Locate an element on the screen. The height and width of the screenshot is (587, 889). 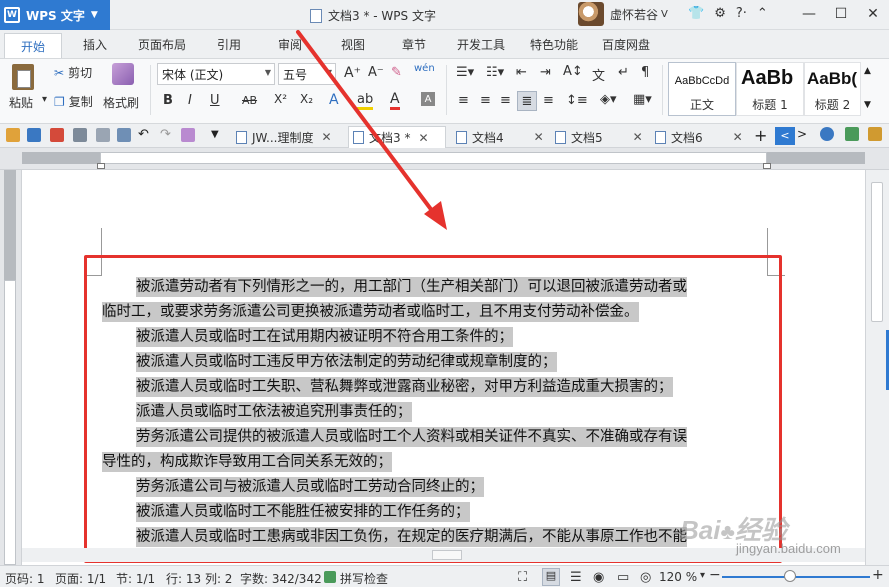
format-painter-icon is located at coordinates (123, 74).